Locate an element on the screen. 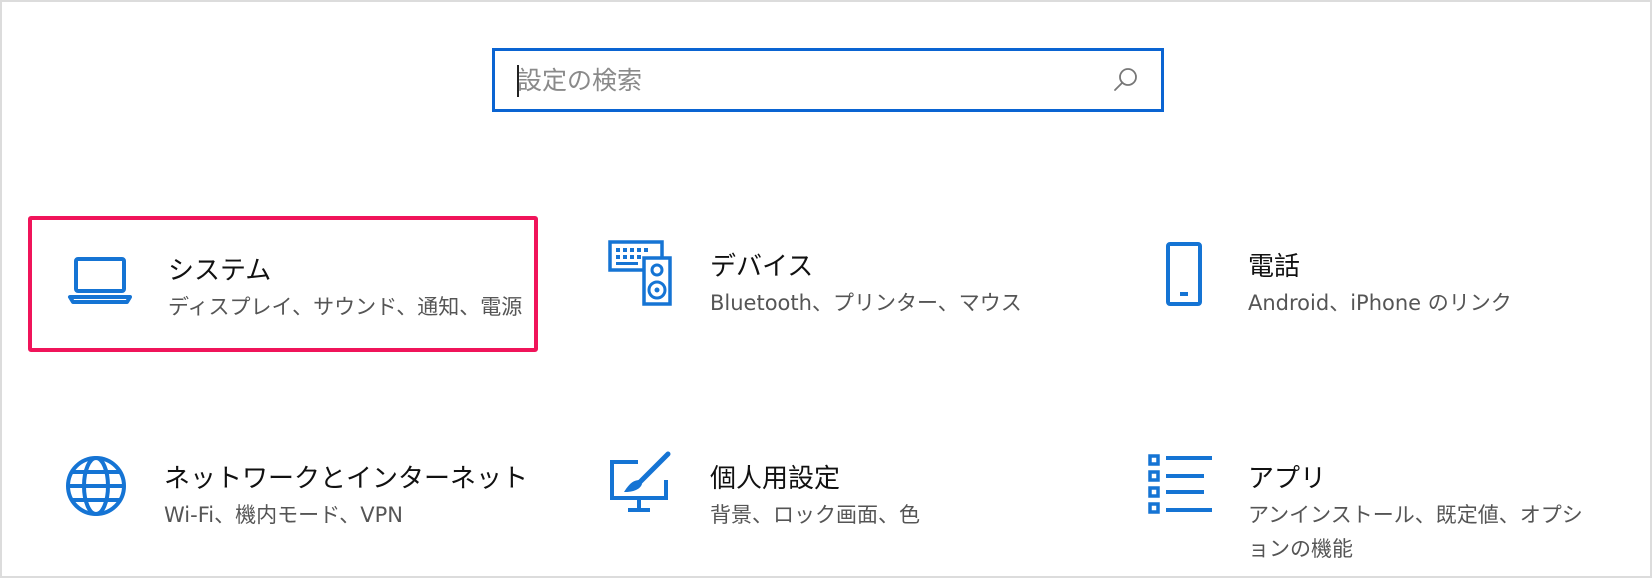 This screenshot has height=578, width=1652. globe-icon is located at coordinates (96, 486).